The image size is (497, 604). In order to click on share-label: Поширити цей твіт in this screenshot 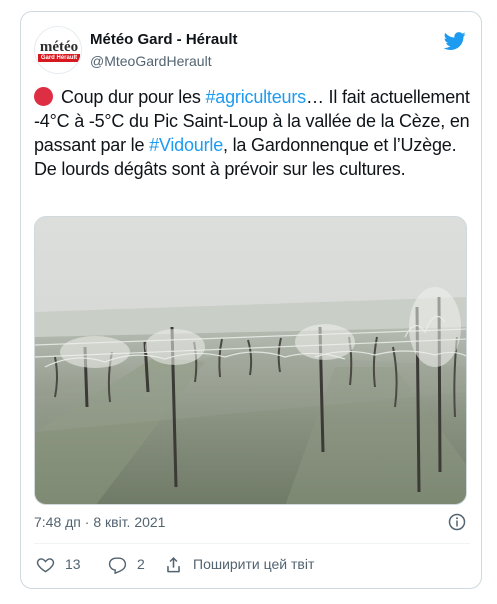, I will do `click(254, 564)`.